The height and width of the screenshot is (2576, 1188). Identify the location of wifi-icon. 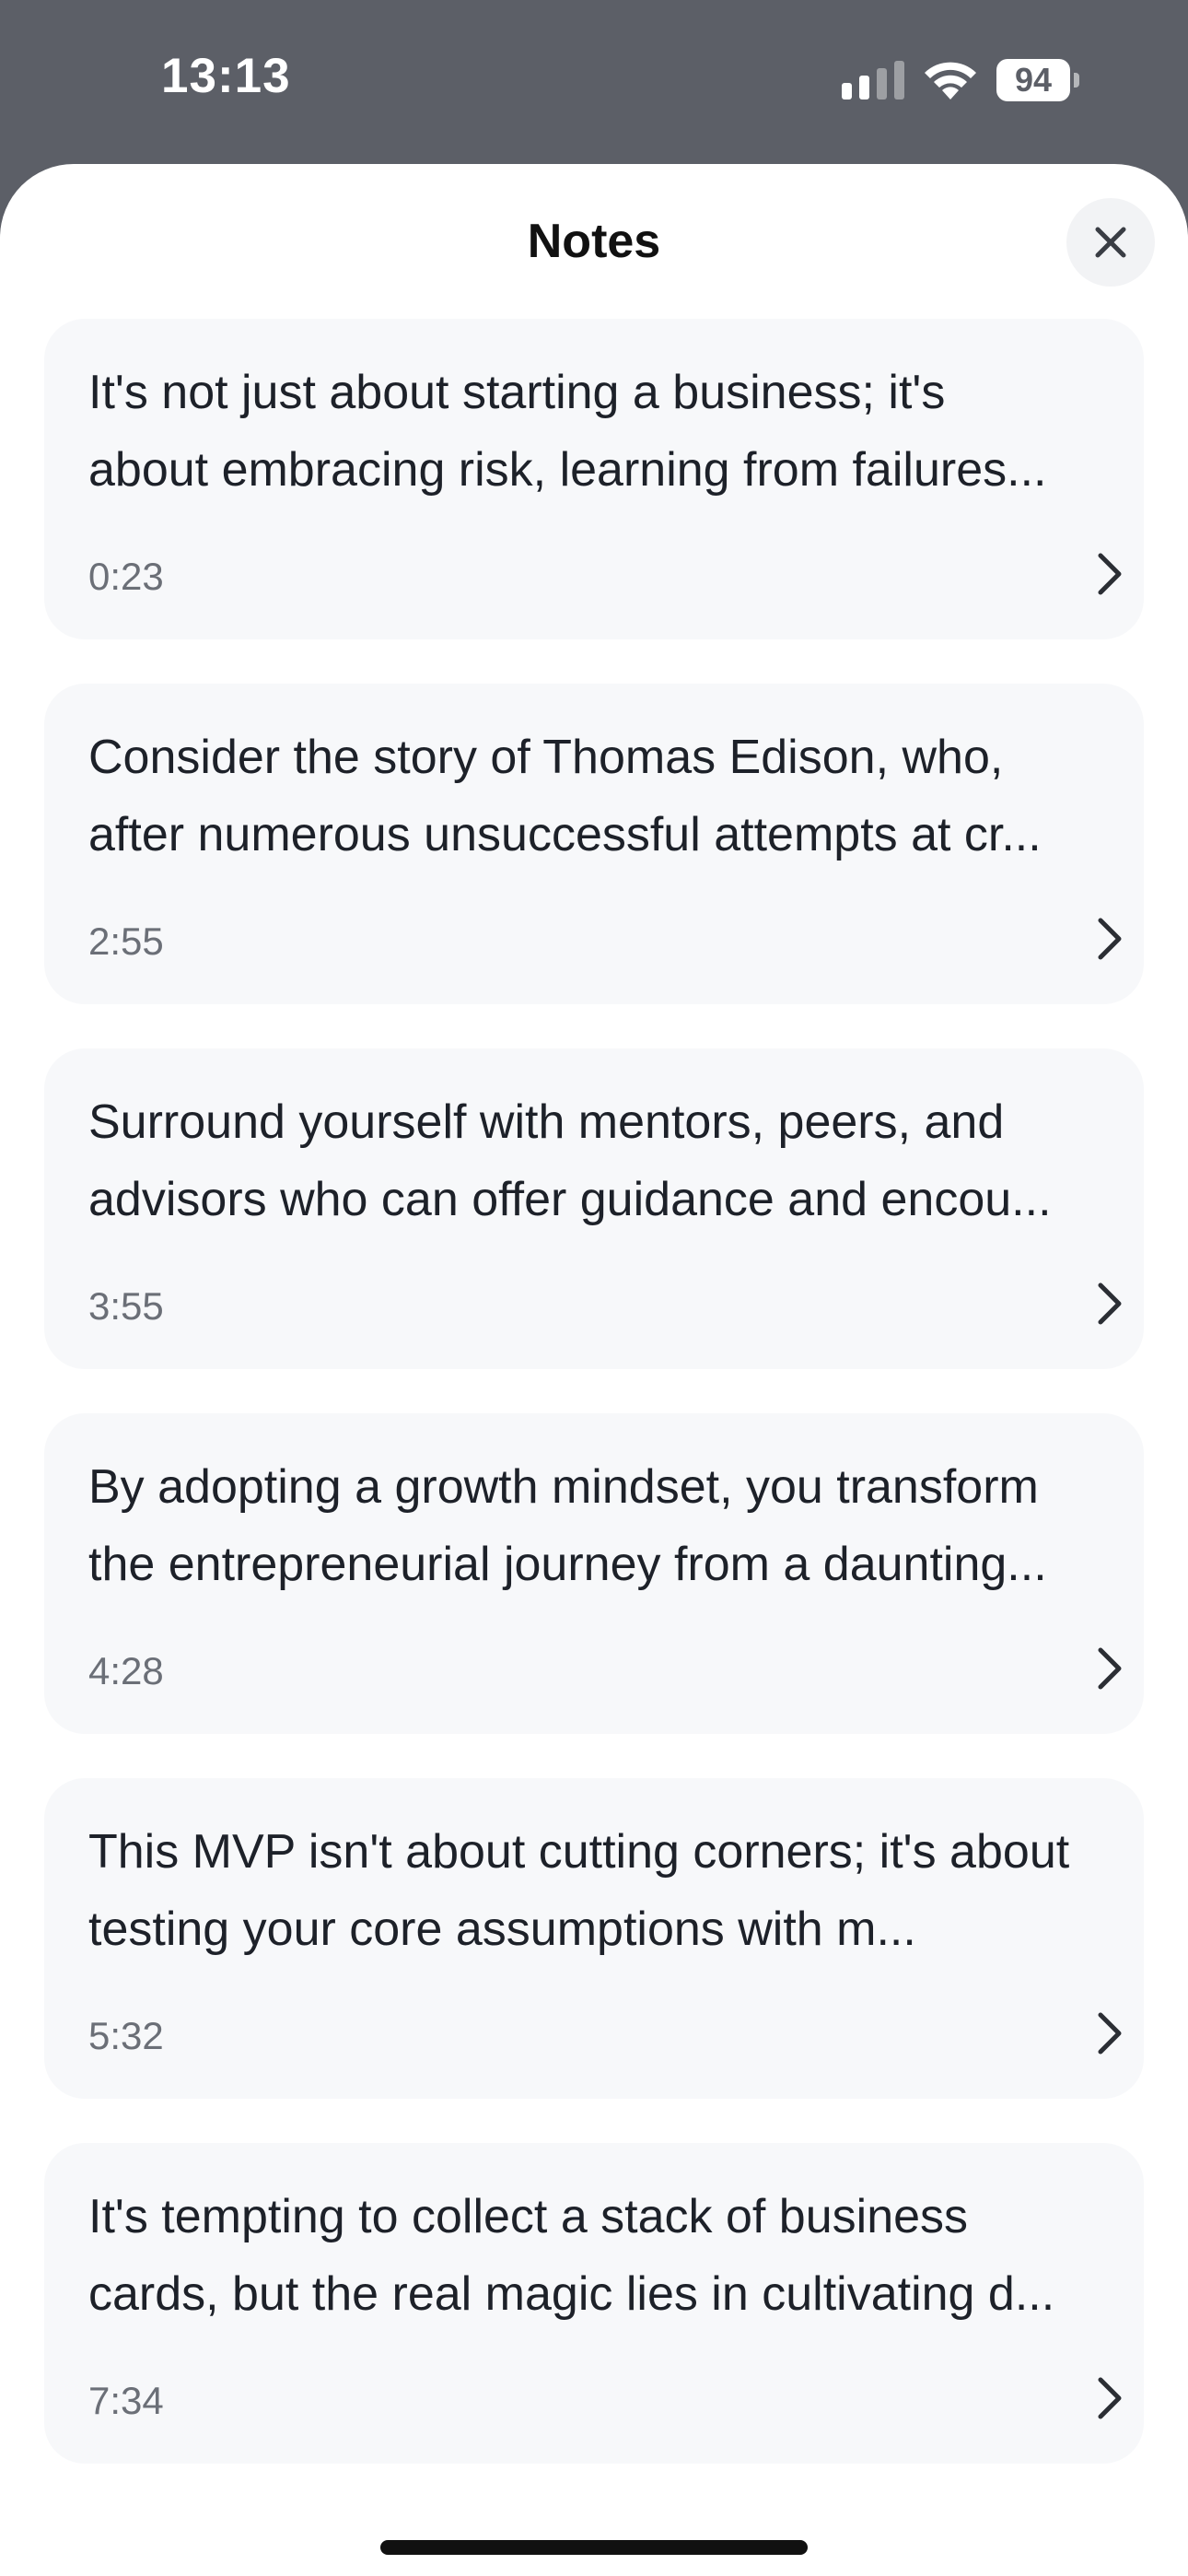
(951, 81).